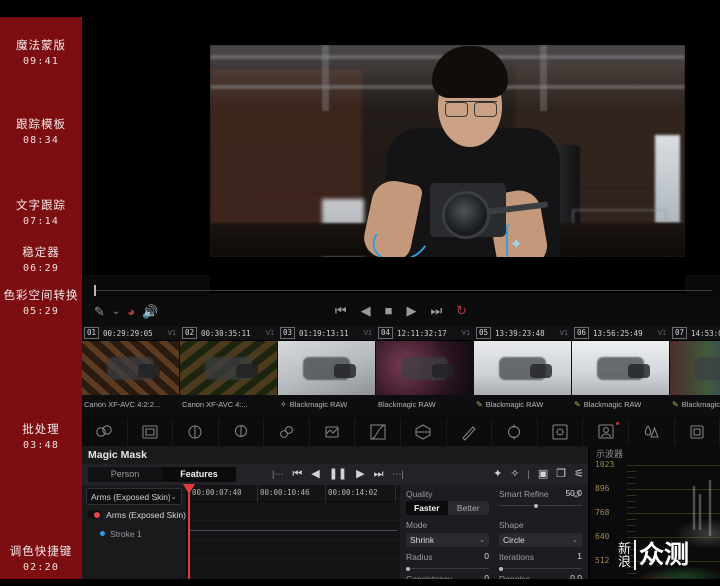  Describe the element at coordinates (470, 432) in the screenshot. I see `qualifier-button` at that location.